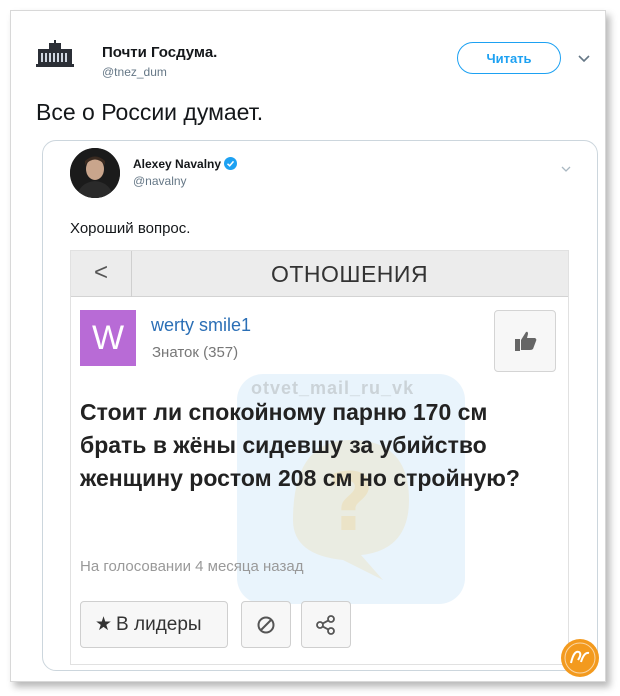 Image resolution: width=620 pixels, height=696 pixels. Describe the element at coordinates (177, 164) in the screenshot. I see `quoted-author-name-text: Alexey Navalny` at that location.